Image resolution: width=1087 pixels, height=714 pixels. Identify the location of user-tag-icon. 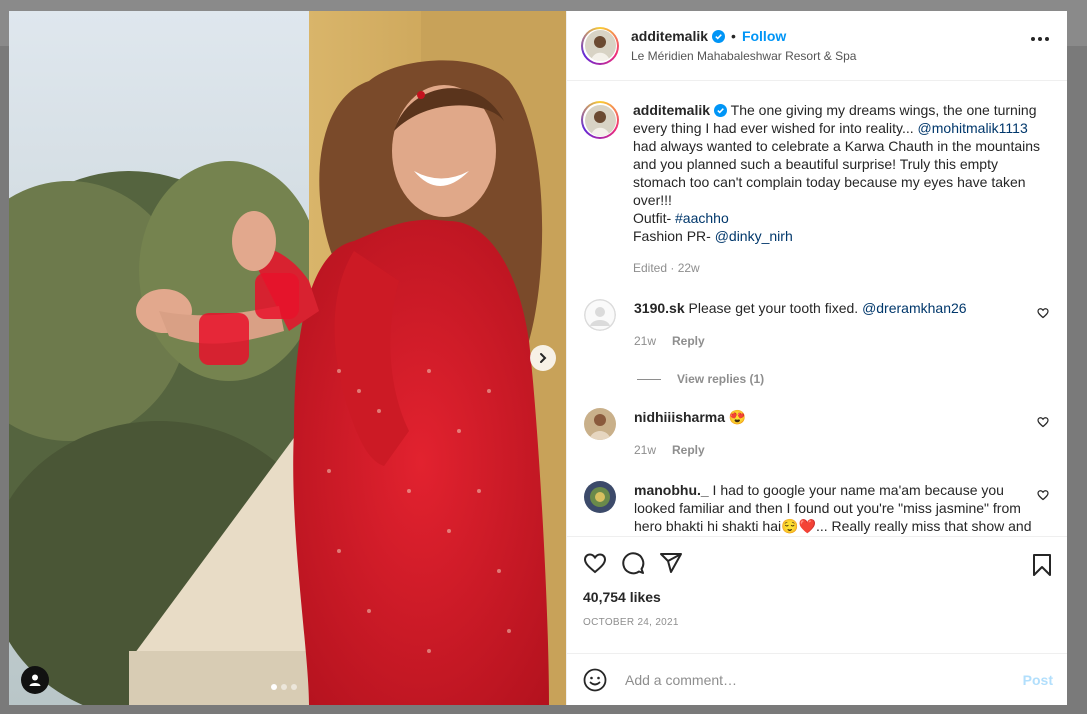
(35, 680).